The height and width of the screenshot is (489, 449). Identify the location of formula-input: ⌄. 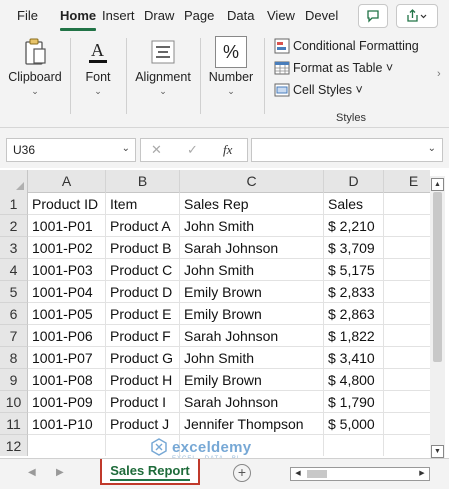
(347, 150).